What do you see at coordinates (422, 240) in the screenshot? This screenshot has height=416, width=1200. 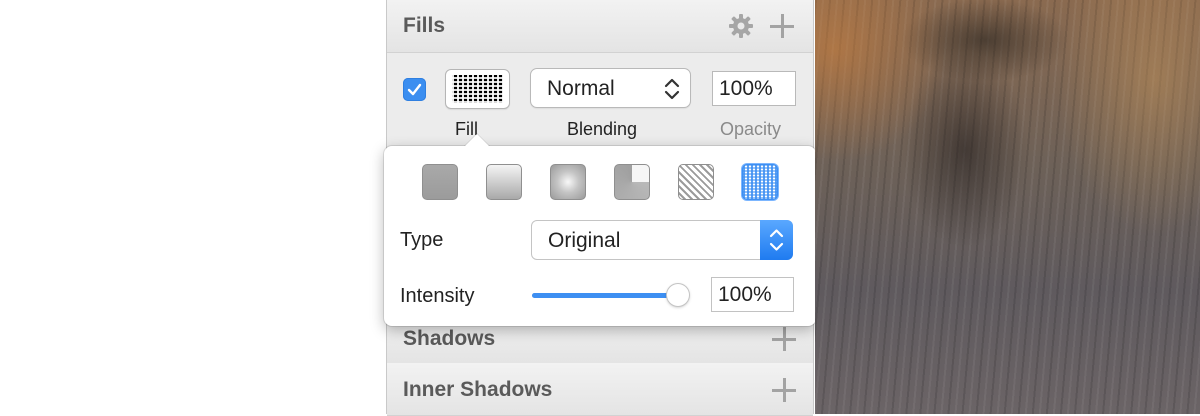 I see `type-label: Type` at bounding box center [422, 240].